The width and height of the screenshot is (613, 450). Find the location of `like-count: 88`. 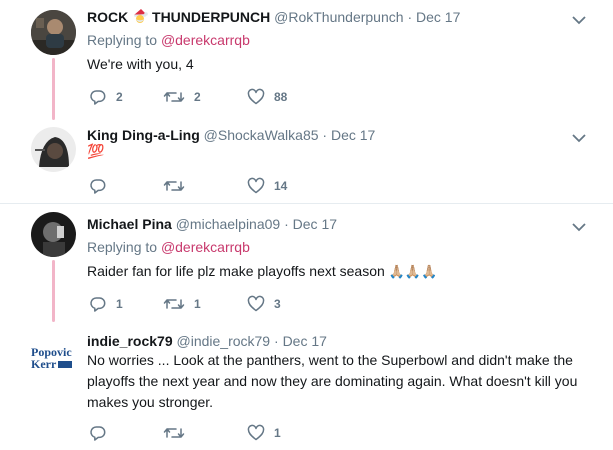

like-count: 88 is located at coordinates (281, 97).